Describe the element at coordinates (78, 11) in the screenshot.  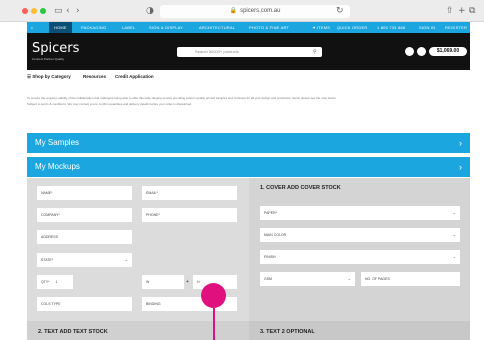
I see `forward-icon: ›` at that location.